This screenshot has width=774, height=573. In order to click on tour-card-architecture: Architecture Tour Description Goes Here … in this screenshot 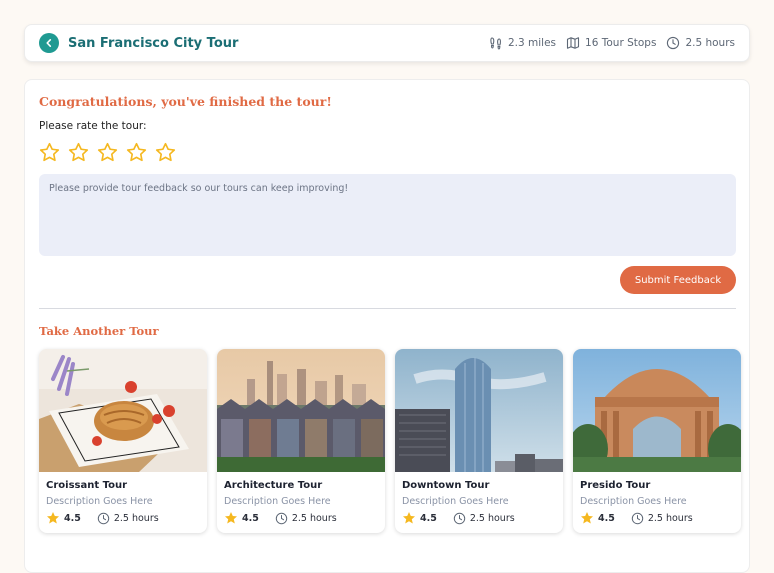, I will do `click(301, 441)`.